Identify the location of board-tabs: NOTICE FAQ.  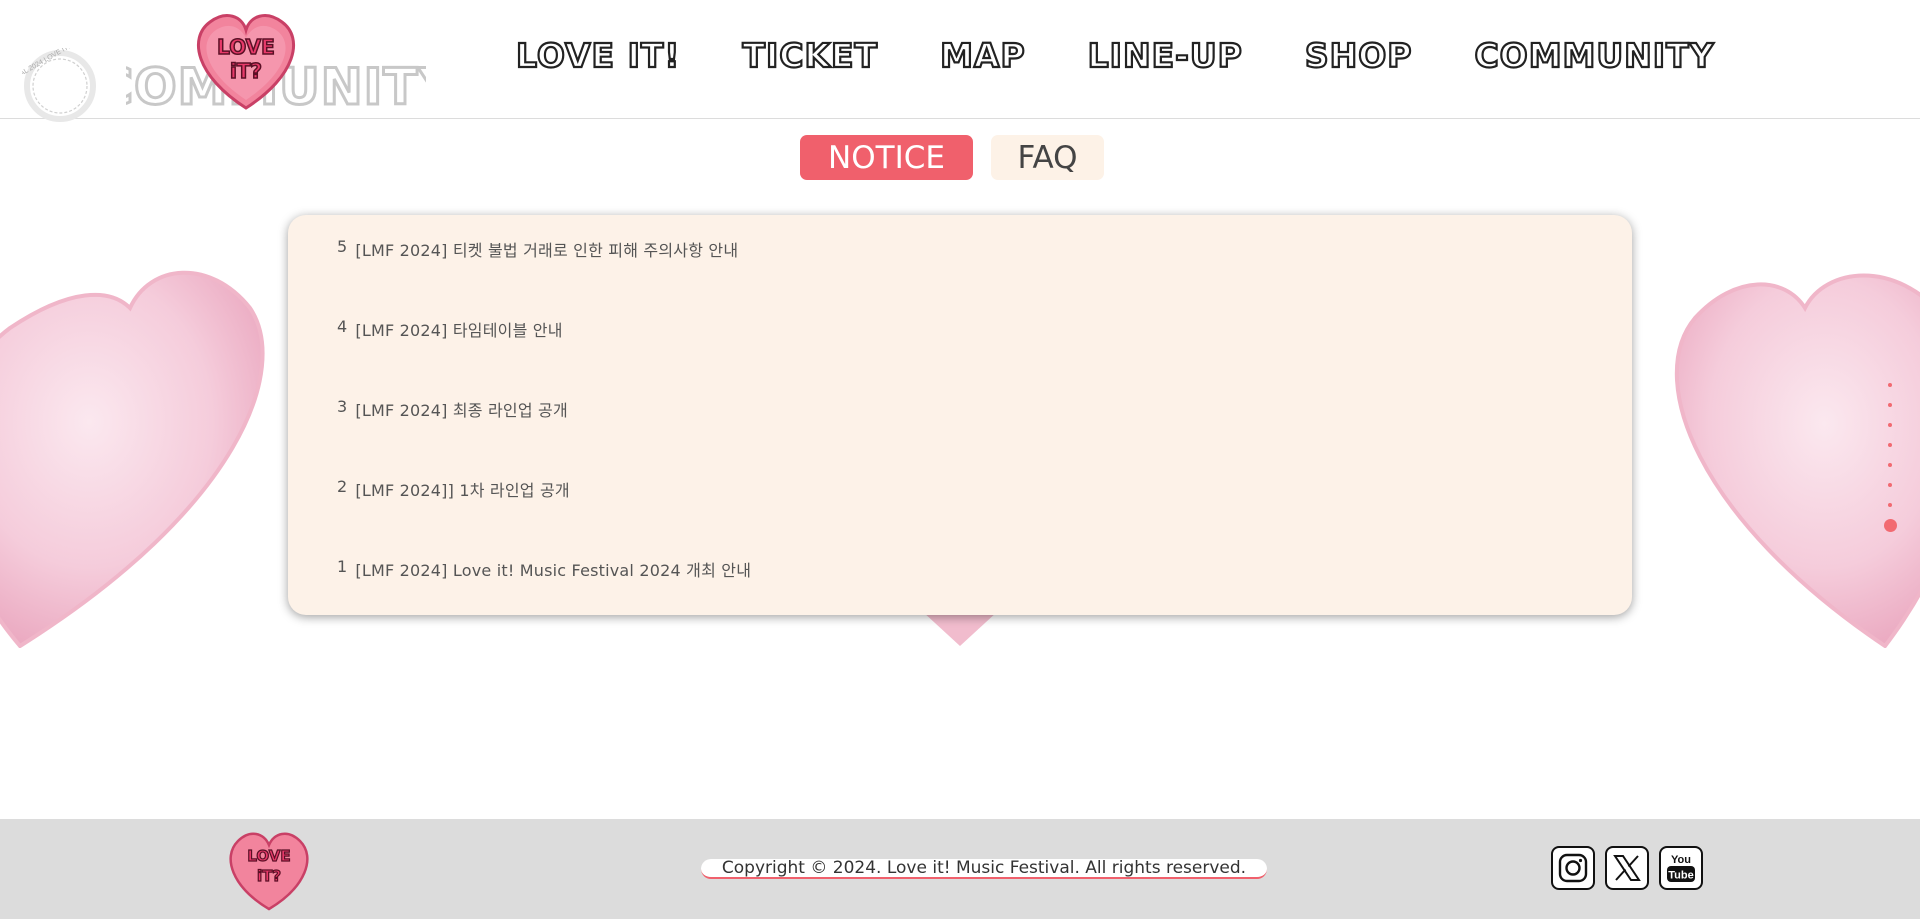
(952, 157).